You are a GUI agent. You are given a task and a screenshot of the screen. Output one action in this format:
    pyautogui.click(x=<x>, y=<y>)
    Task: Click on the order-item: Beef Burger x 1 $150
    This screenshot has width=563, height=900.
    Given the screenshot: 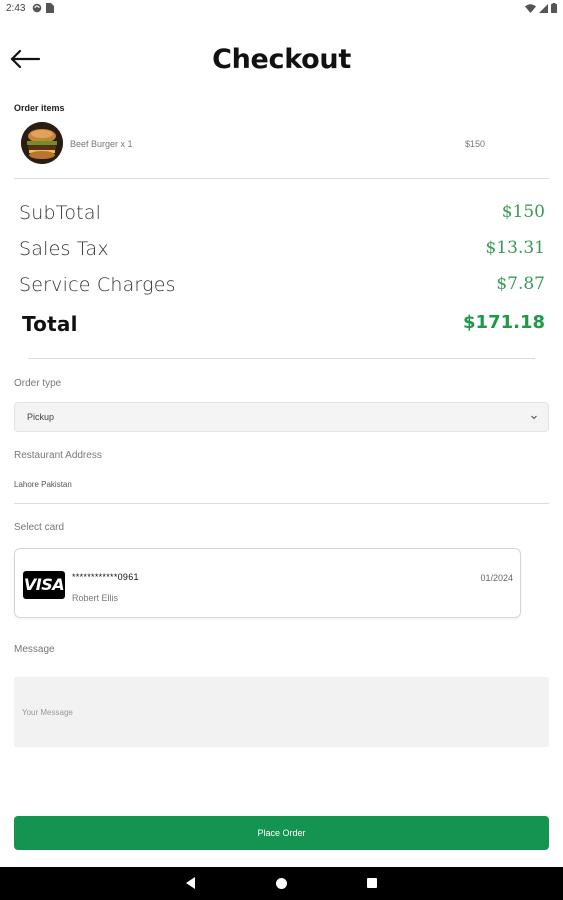 What is the action you would take?
    pyautogui.click(x=281, y=143)
    